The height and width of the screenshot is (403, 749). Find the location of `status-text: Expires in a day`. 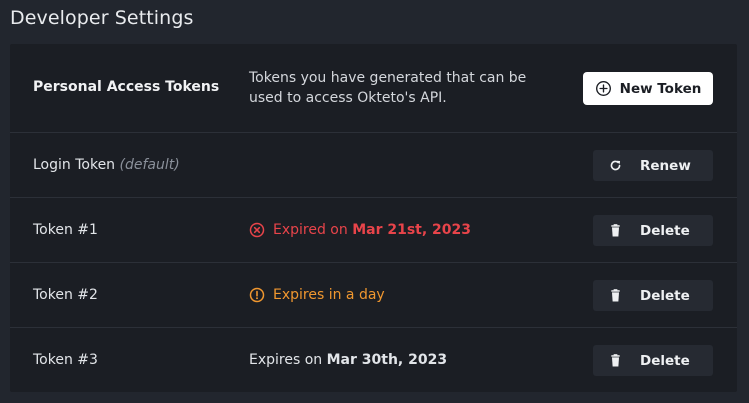

status-text: Expires in a day is located at coordinates (329, 295).